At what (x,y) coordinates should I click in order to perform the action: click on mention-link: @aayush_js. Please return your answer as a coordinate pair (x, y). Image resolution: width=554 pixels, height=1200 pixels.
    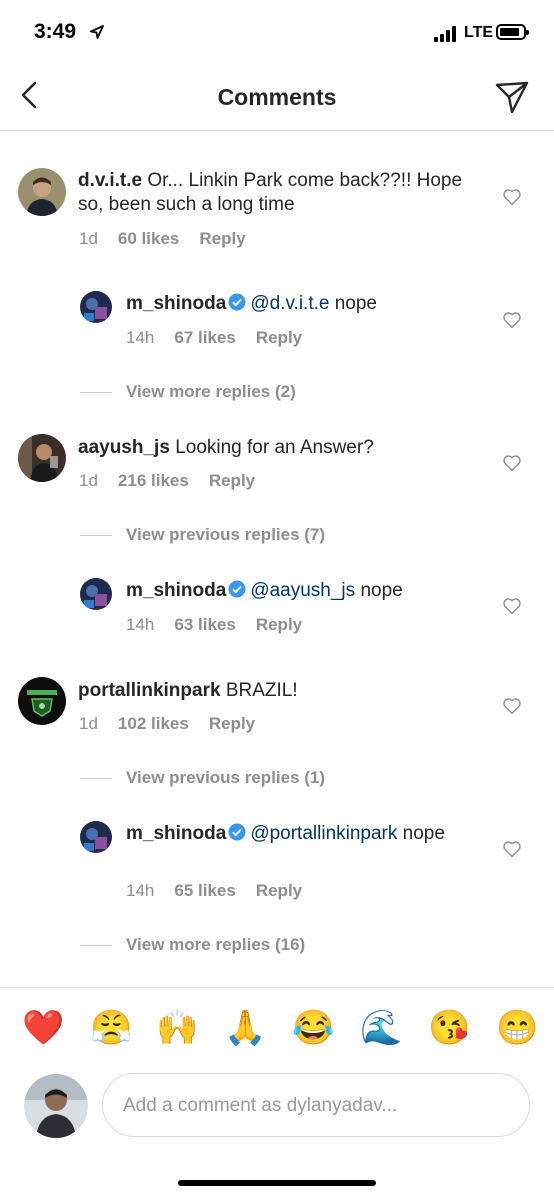
    Looking at the image, I should click on (302, 590).